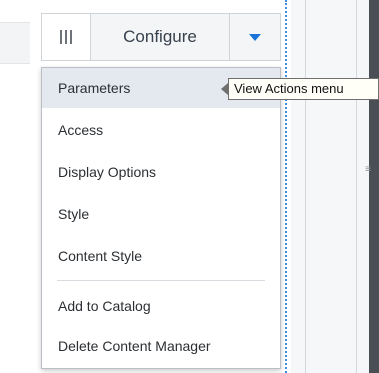 This screenshot has height=373, width=379. I want to click on drag-handle, so click(66, 37).